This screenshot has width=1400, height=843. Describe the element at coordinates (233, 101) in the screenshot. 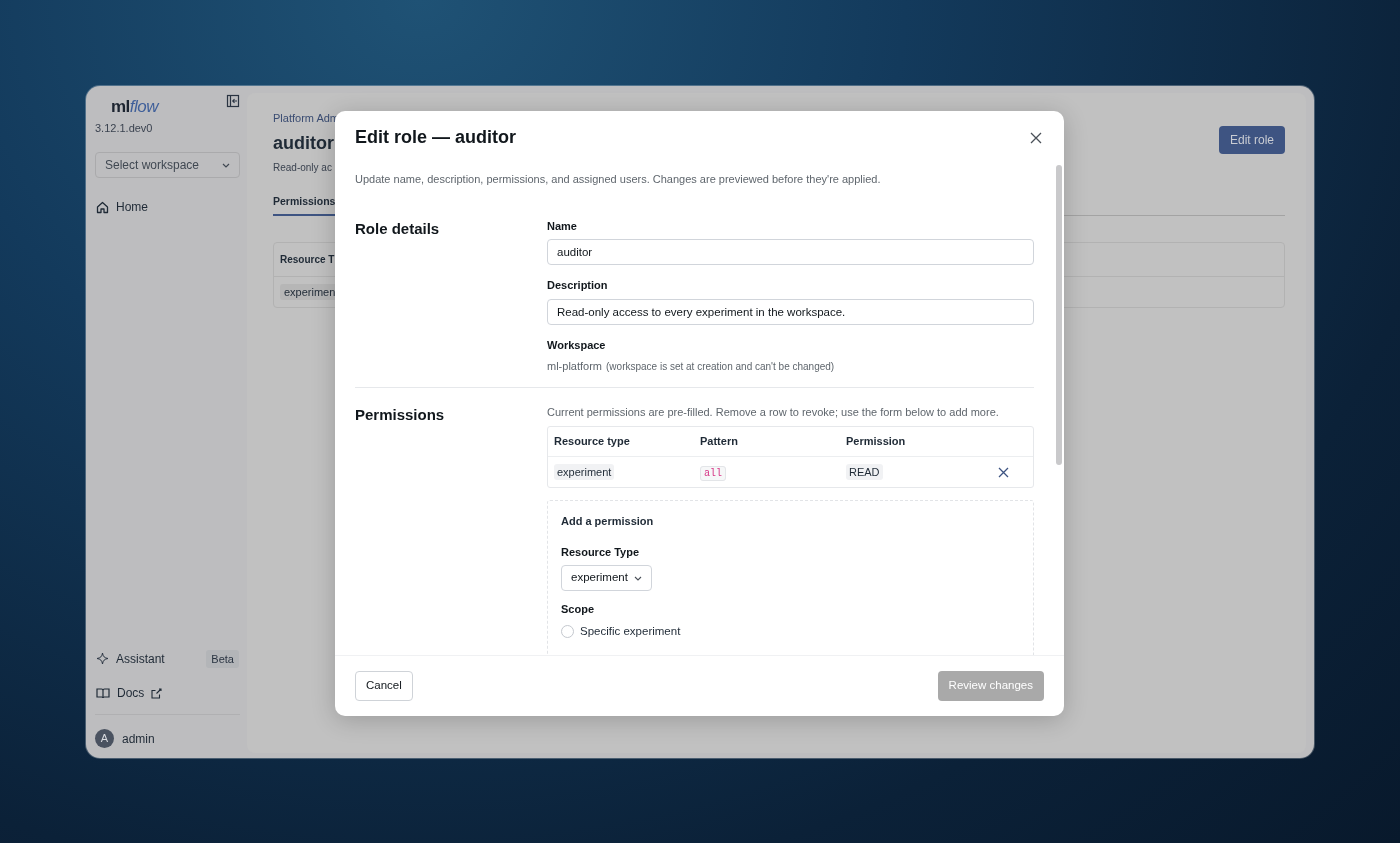

I see `collapse-sidebar-icon` at that location.